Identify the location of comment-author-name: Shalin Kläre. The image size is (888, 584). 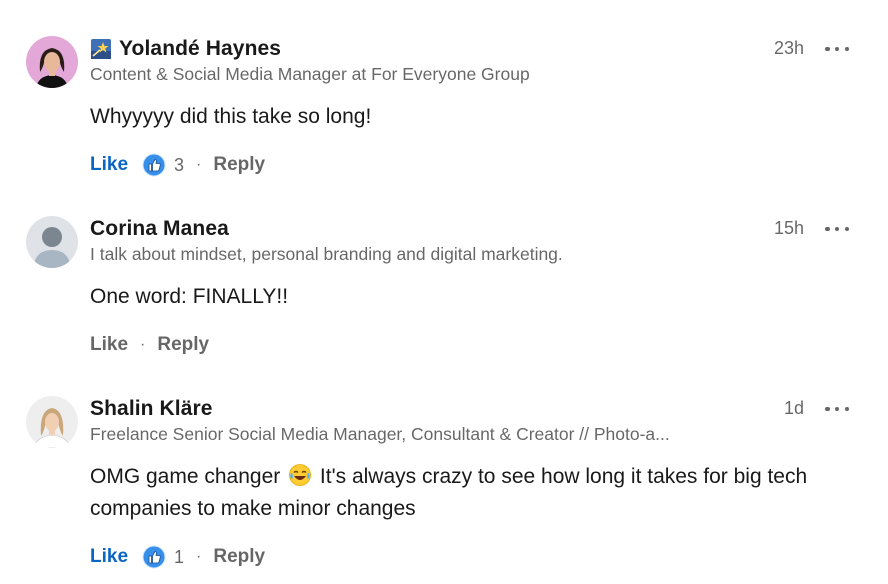
(151, 409).